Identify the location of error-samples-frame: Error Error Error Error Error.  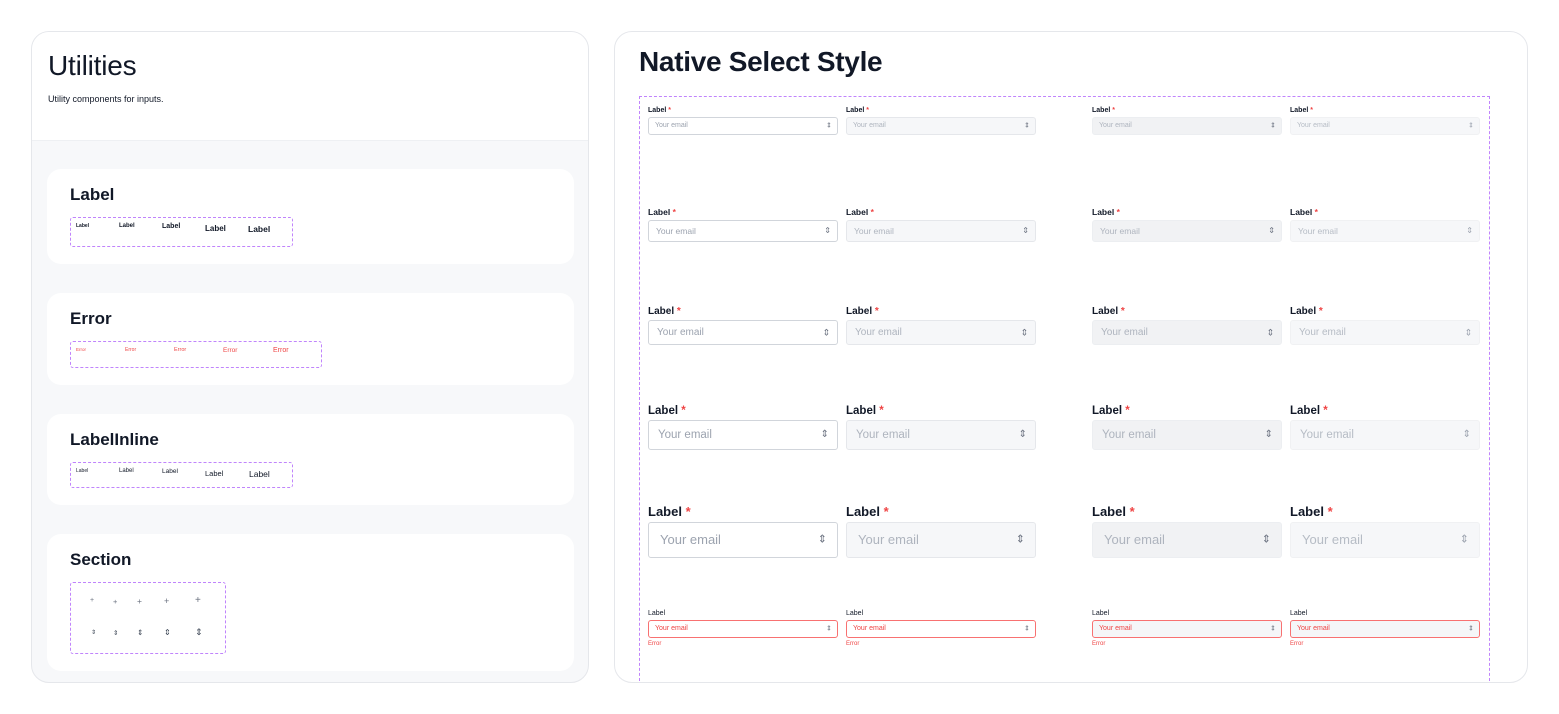
(196, 354).